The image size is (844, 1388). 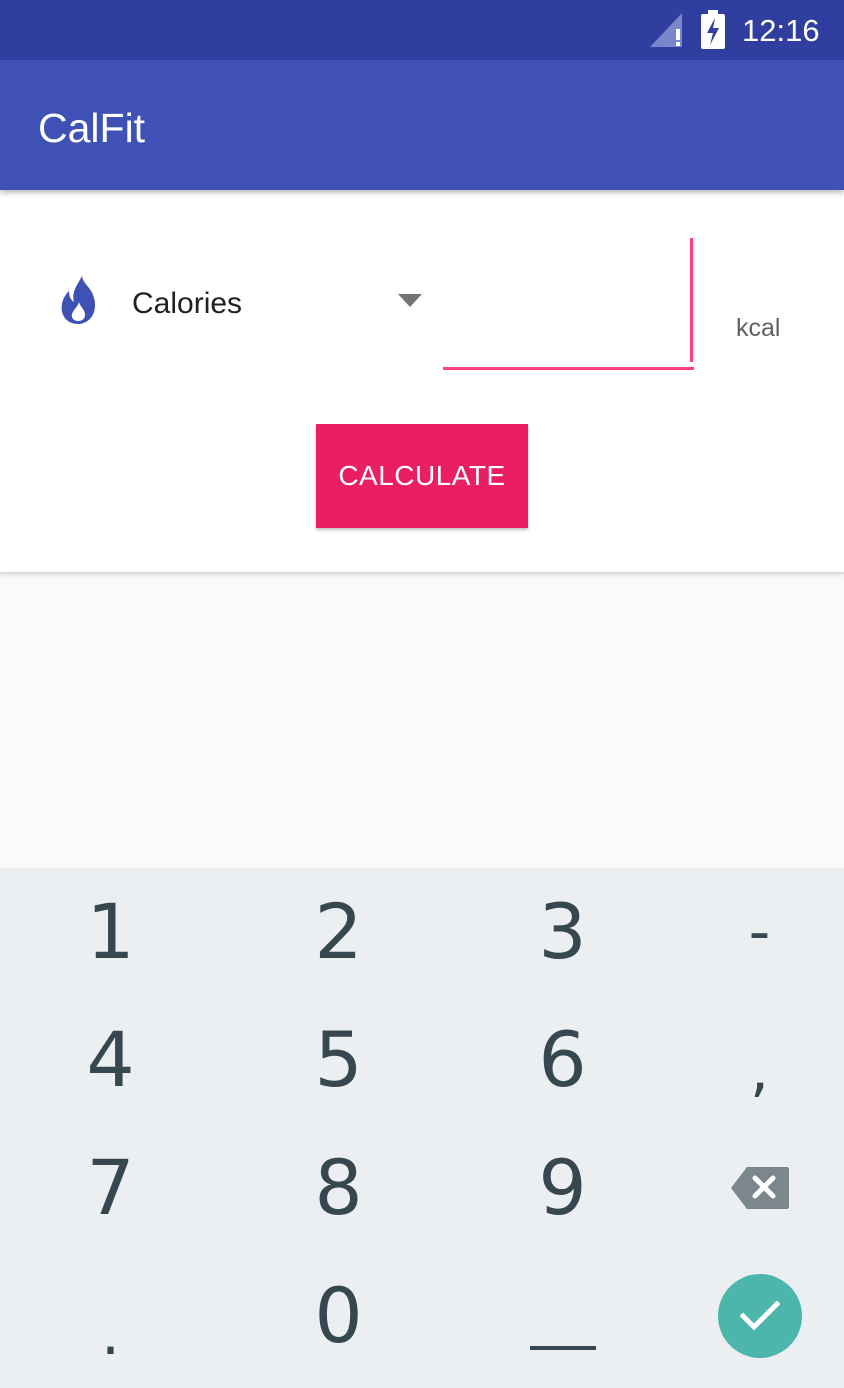 I want to click on key-comma: ,, so click(x=749, y=1060).